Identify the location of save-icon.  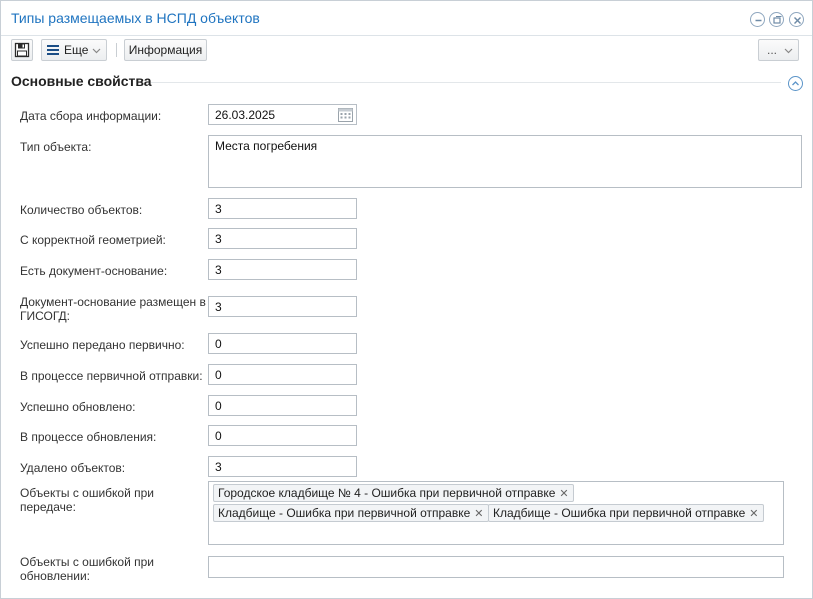
(22, 50).